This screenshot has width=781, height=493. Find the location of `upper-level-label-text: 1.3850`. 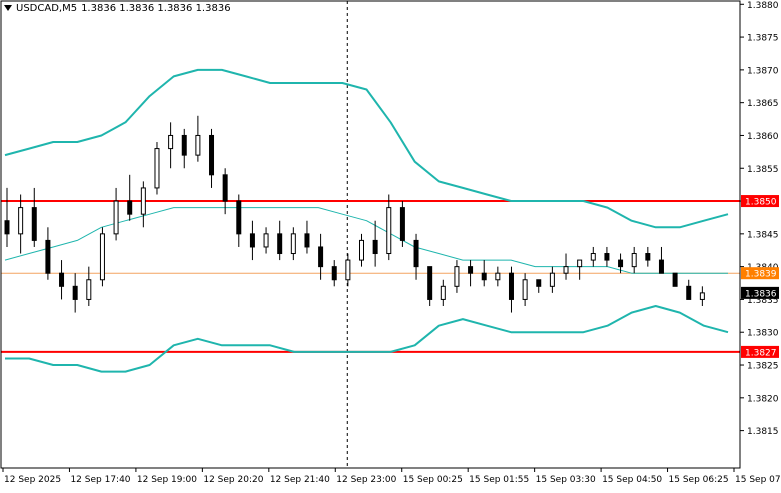

upper-level-label-text: 1.3850 is located at coordinates (761, 203).